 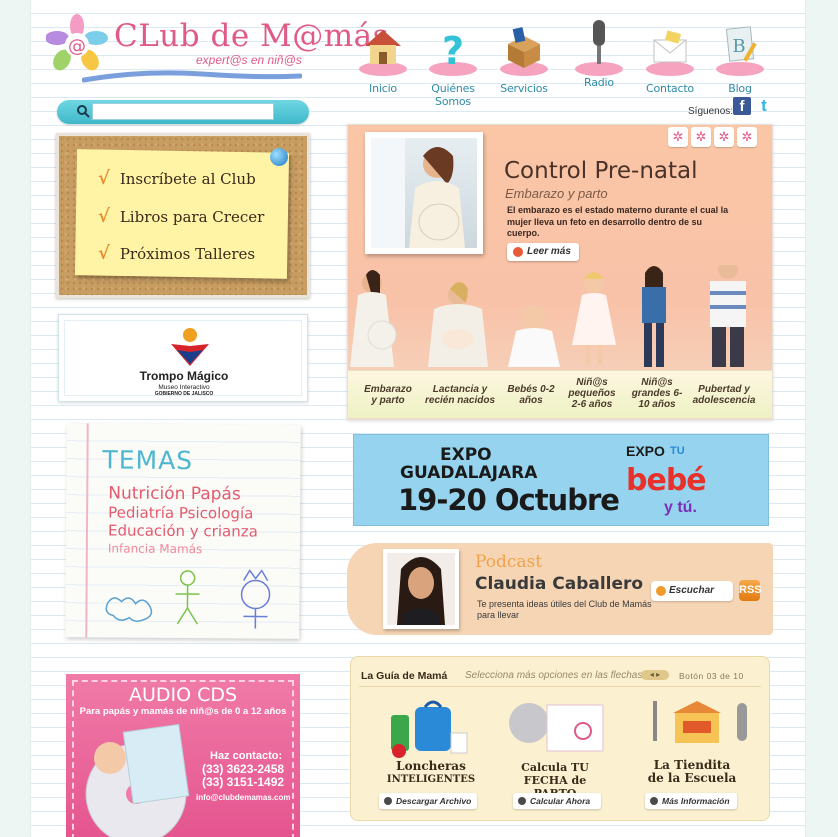 I want to click on temas-line-1: Nutrición Papás, so click(x=174, y=493).